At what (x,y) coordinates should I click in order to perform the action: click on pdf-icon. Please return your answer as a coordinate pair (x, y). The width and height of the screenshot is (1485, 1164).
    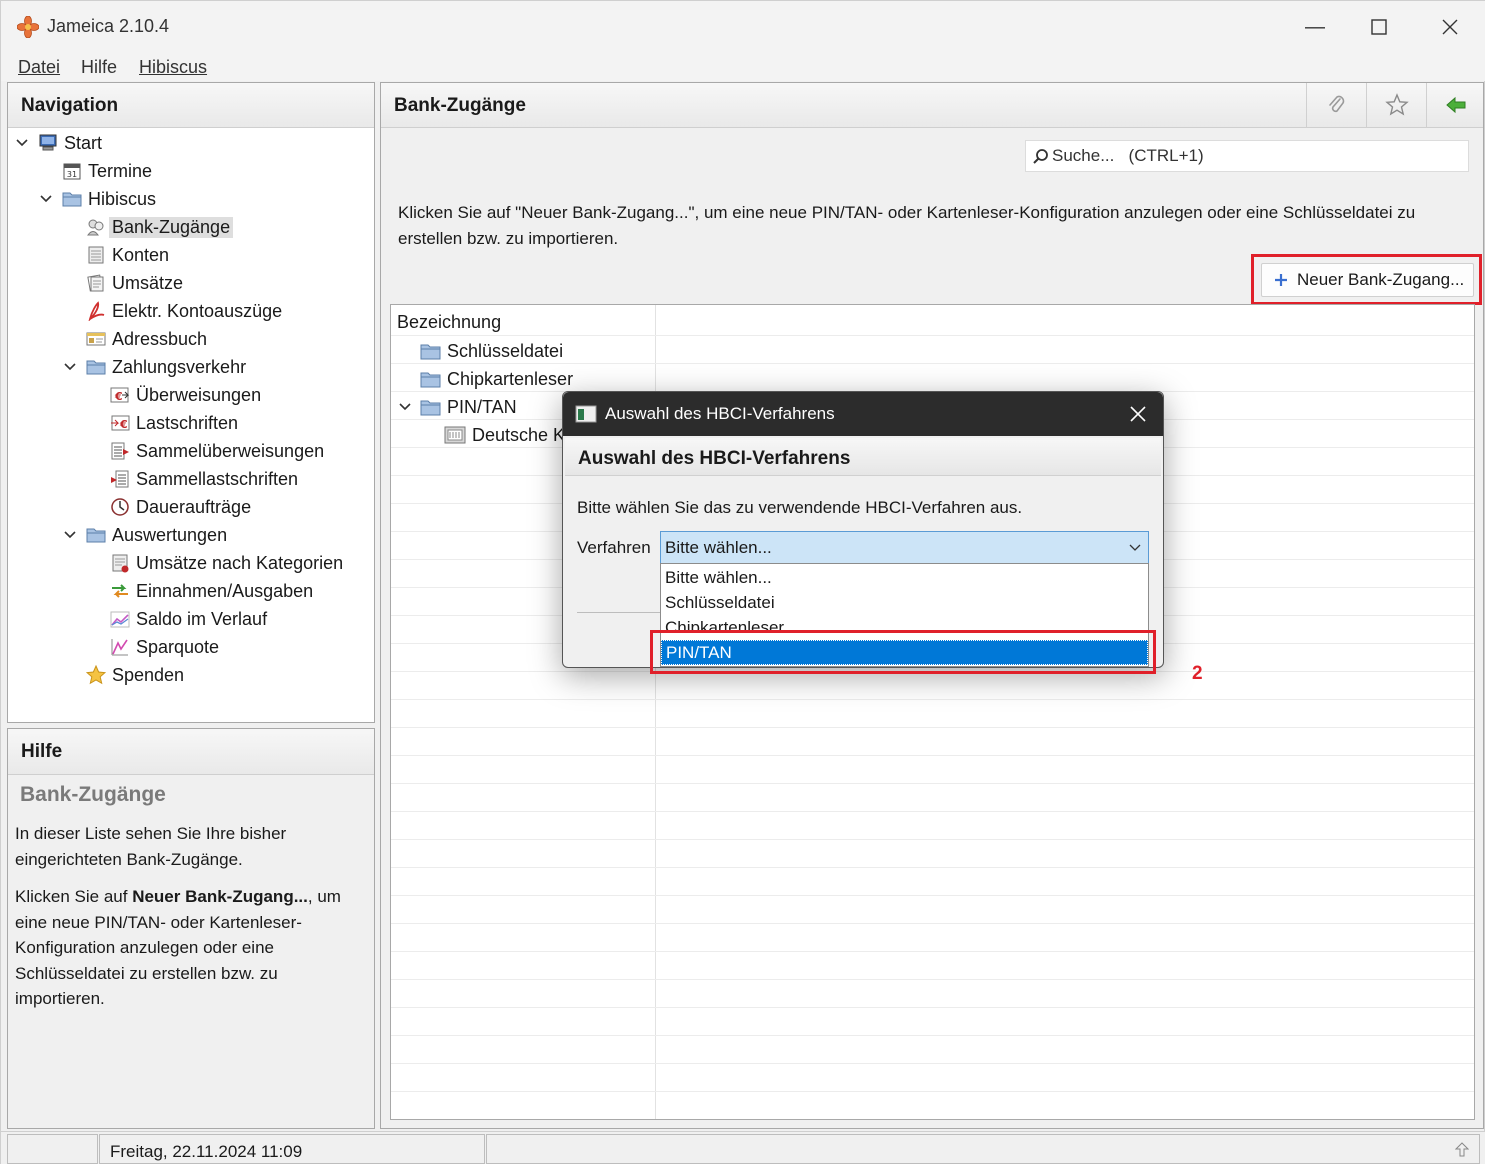
    Looking at the image, I should click on (96, 311).